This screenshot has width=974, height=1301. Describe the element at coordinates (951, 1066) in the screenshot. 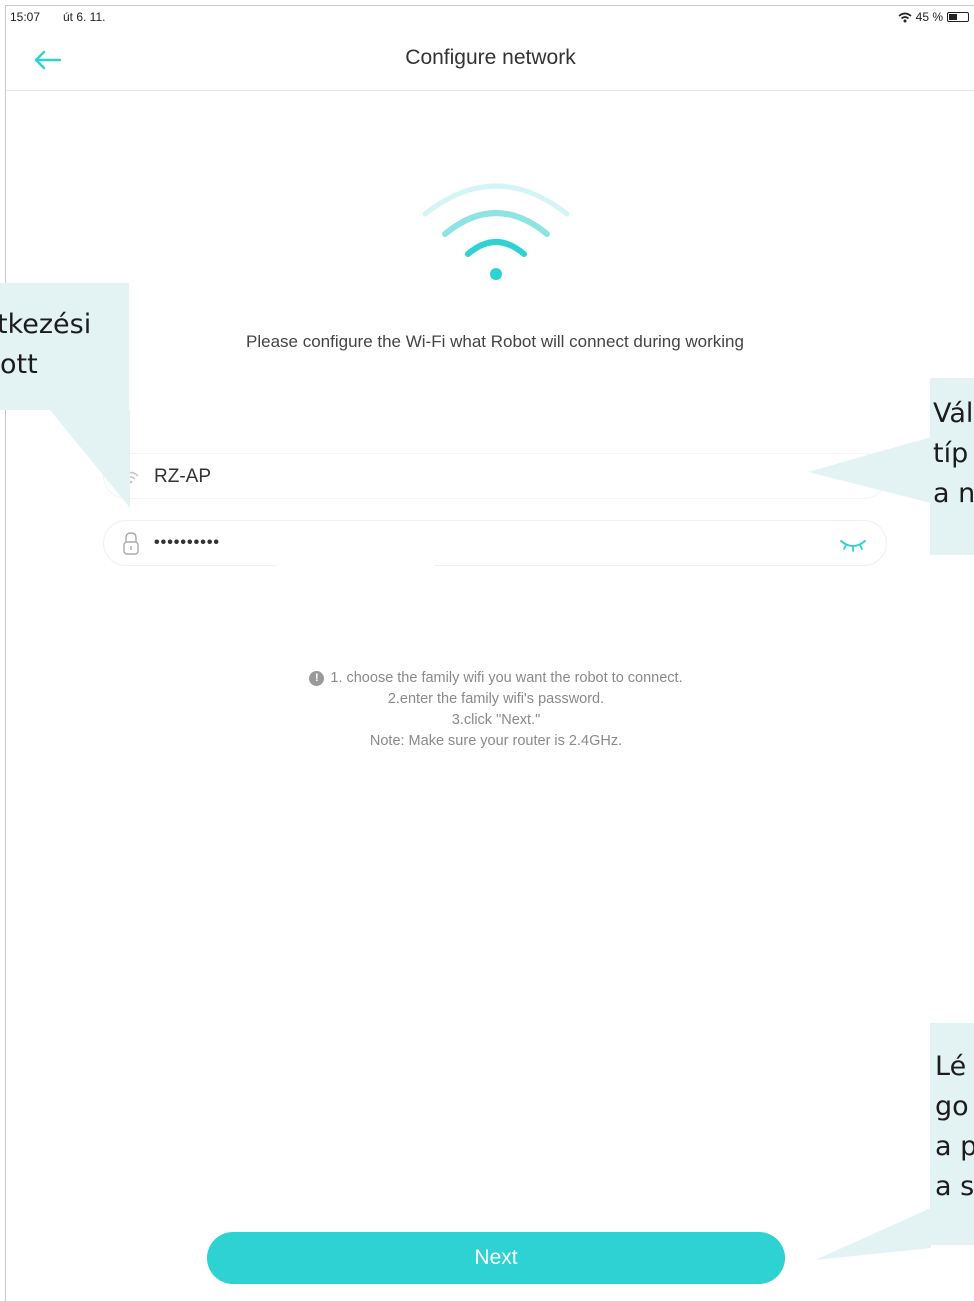

I see `callout-right-bottom-line-1: Lé` at that location.